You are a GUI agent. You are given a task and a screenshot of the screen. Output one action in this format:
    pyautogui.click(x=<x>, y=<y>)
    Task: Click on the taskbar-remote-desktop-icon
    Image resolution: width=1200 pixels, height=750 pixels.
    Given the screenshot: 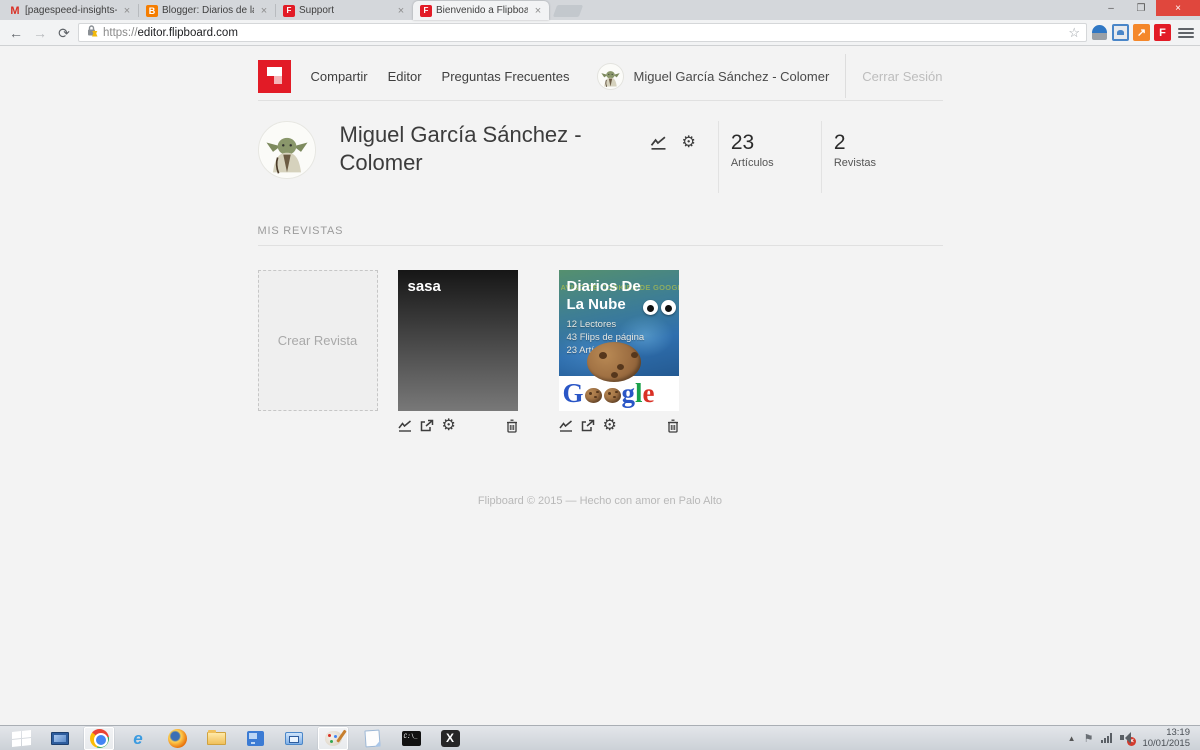 What is the action you would take?
    pyautogui.click(x=294, y=738)
    